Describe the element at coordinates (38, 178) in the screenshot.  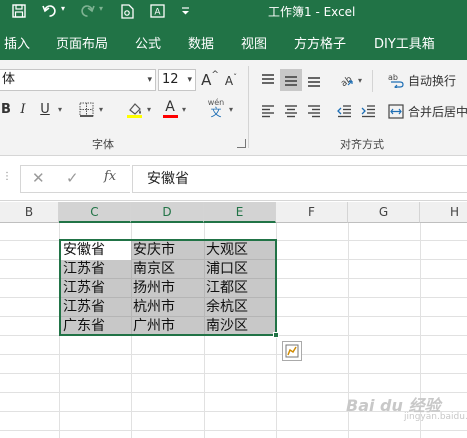
I see `cancel-entry-icon: ✕` at that location.